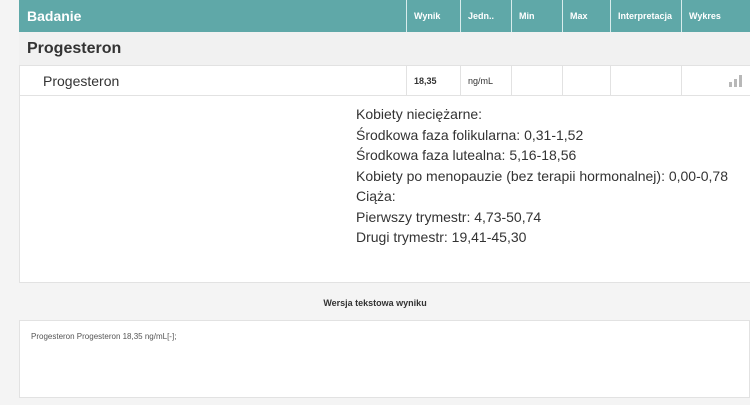 The width and height of the screenshot is (750, 405). I want to click on reference-line: Środkowa faza lutealna: 5,16-18,56, so click(466, 155).